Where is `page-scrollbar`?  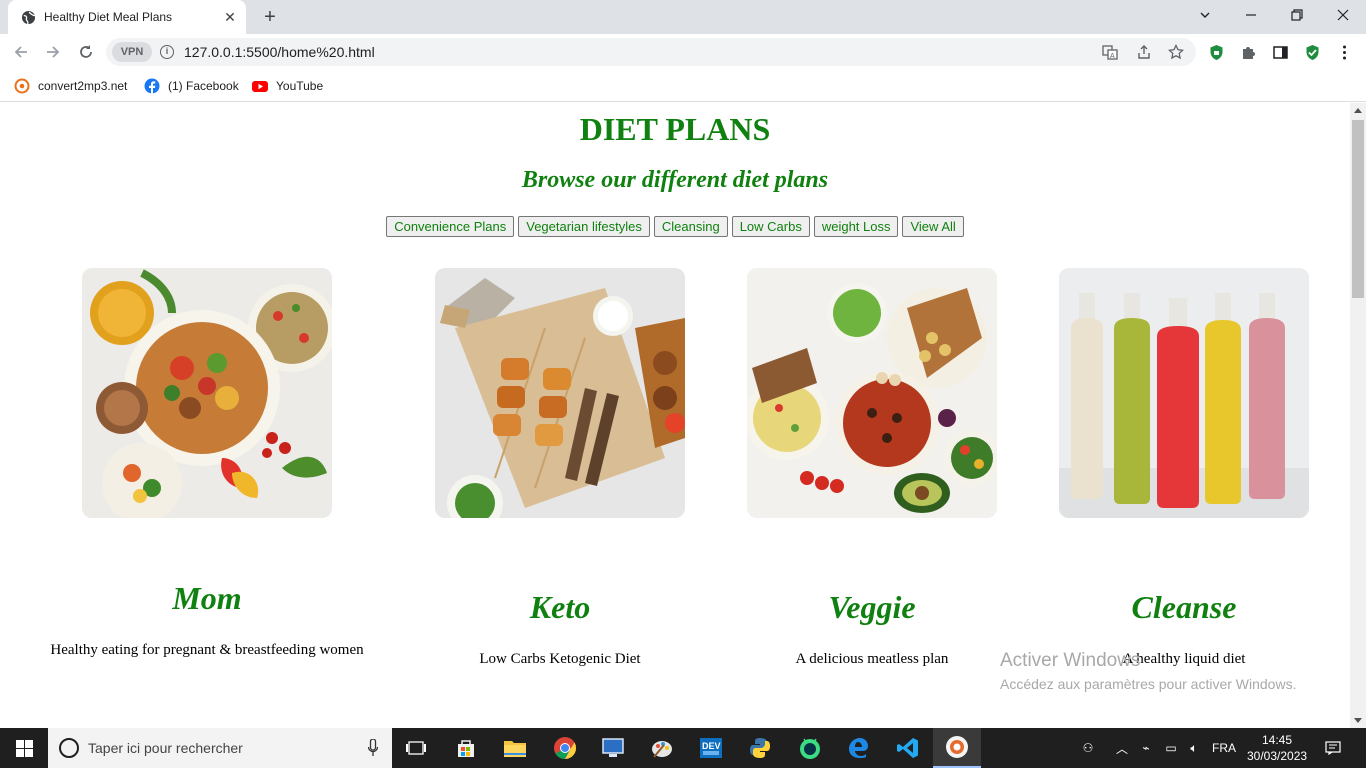 page-scrollbar is located at coordinates (1358, 415).